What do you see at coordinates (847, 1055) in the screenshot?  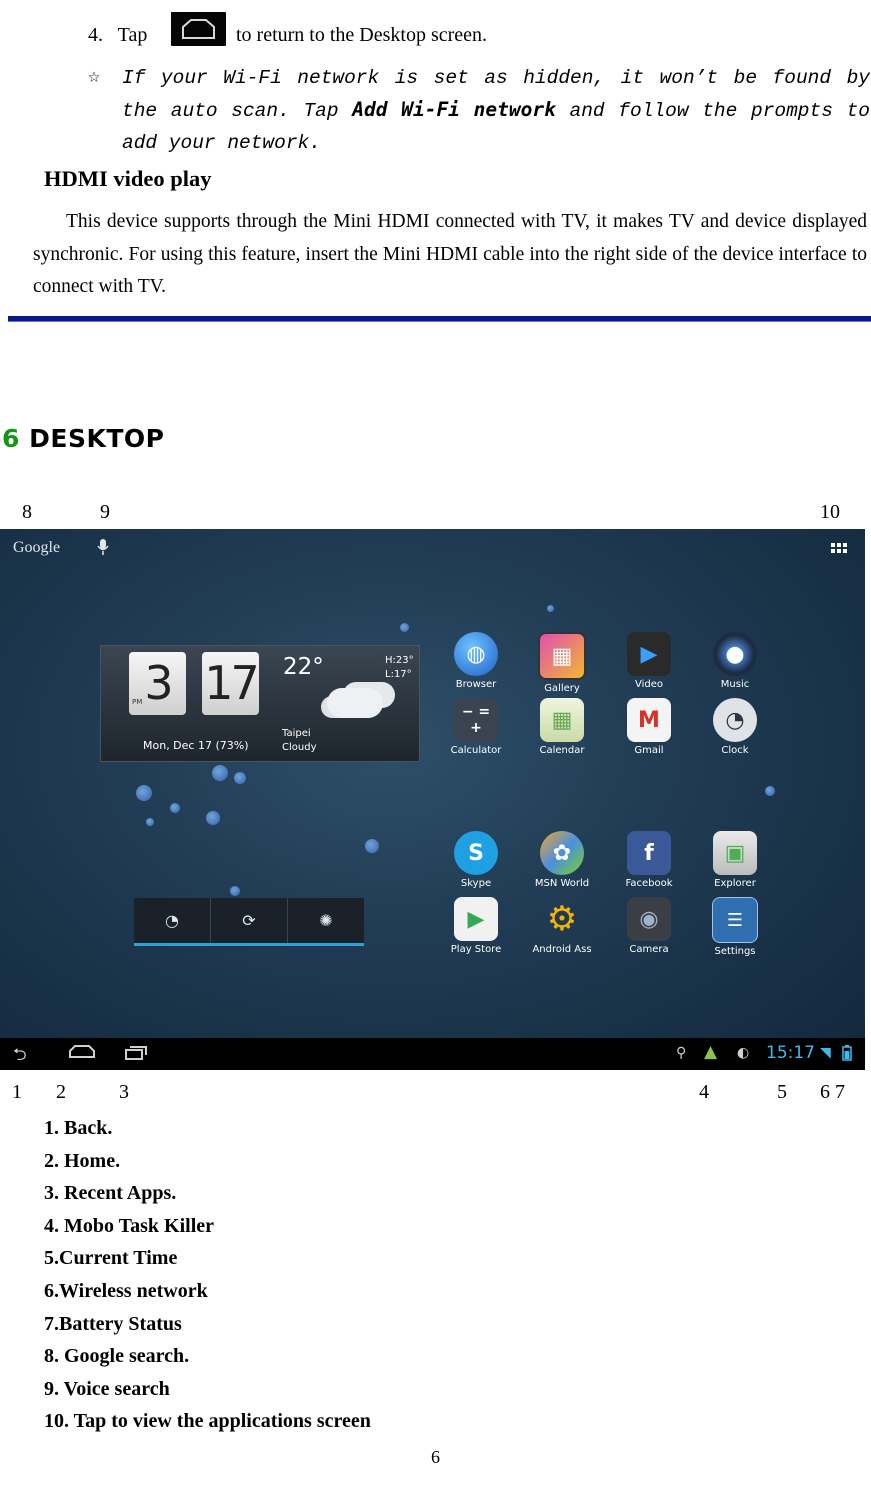 I see `battery-icon` at bounding box center [847, 1055].